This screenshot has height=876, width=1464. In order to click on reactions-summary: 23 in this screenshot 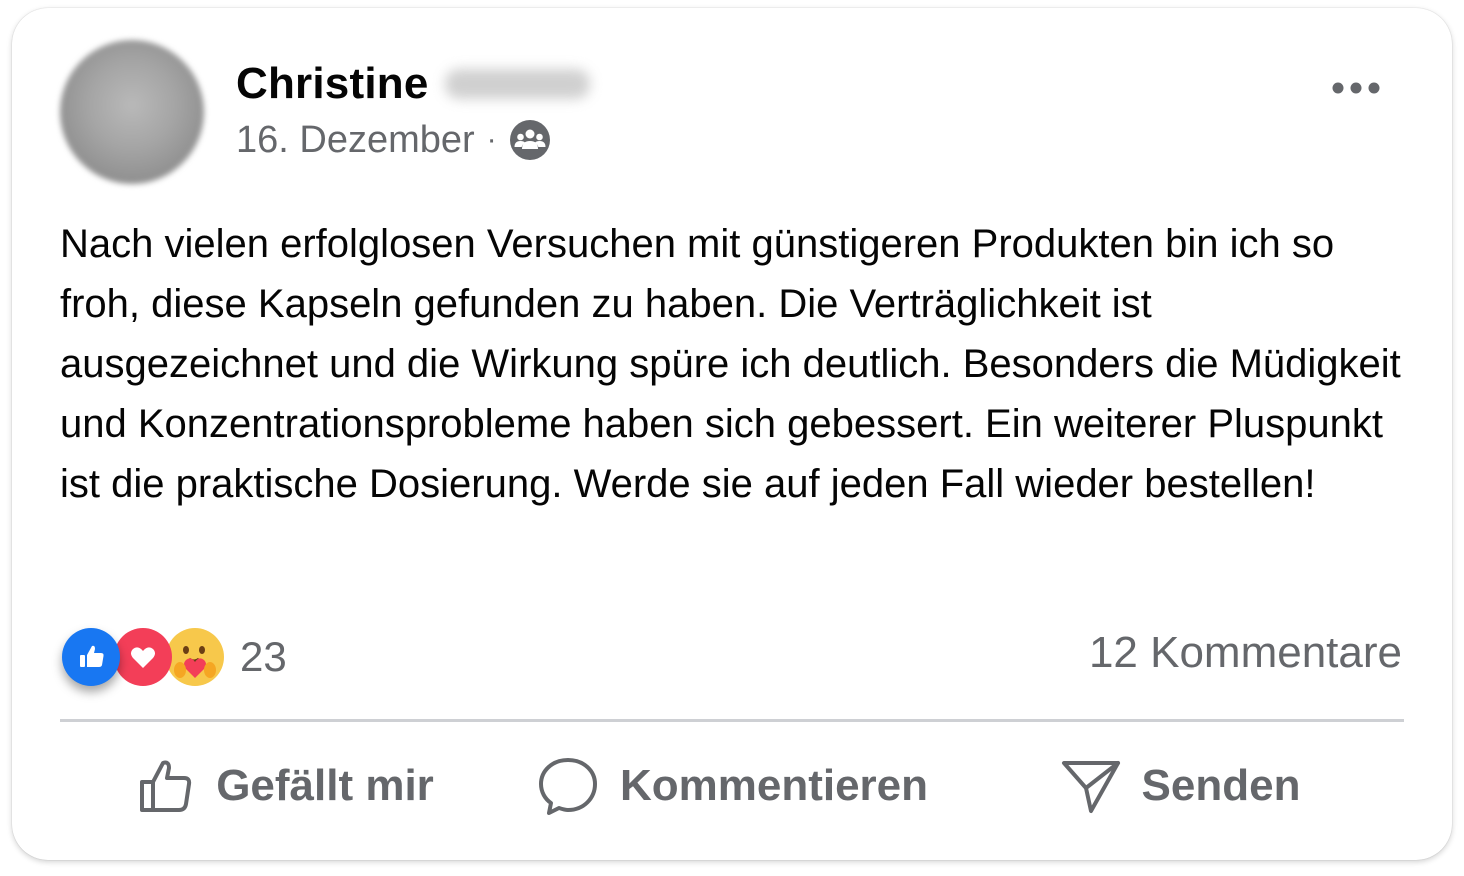, I will do `click(174, 657)`.